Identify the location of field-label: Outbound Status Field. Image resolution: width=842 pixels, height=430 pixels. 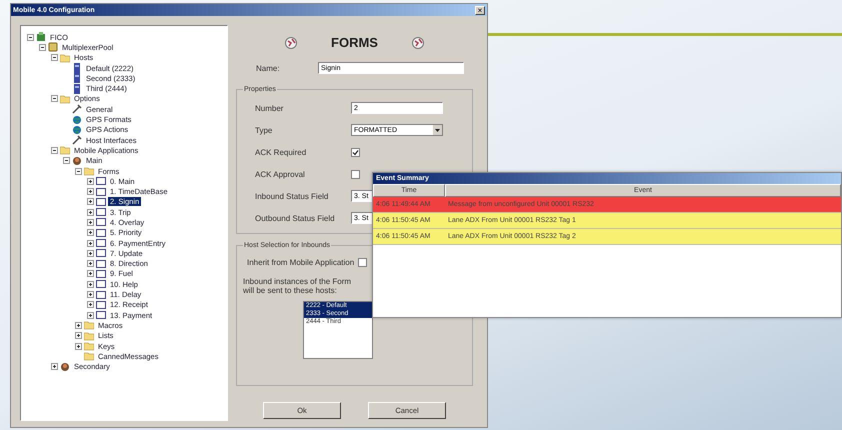
(295, 218).